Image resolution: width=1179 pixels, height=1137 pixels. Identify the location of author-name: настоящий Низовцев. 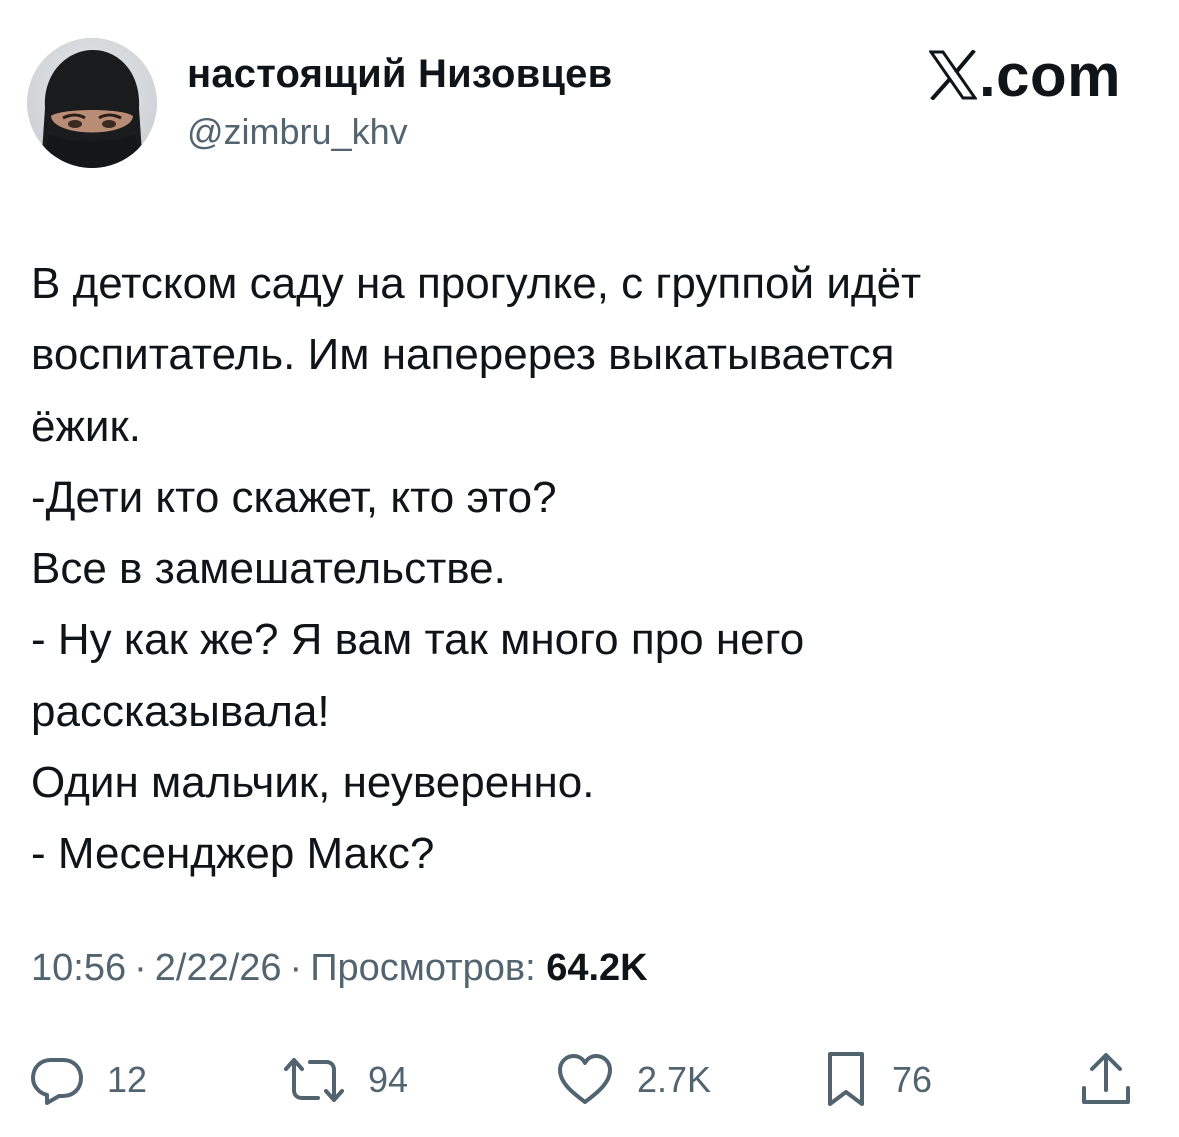
(399, 74).